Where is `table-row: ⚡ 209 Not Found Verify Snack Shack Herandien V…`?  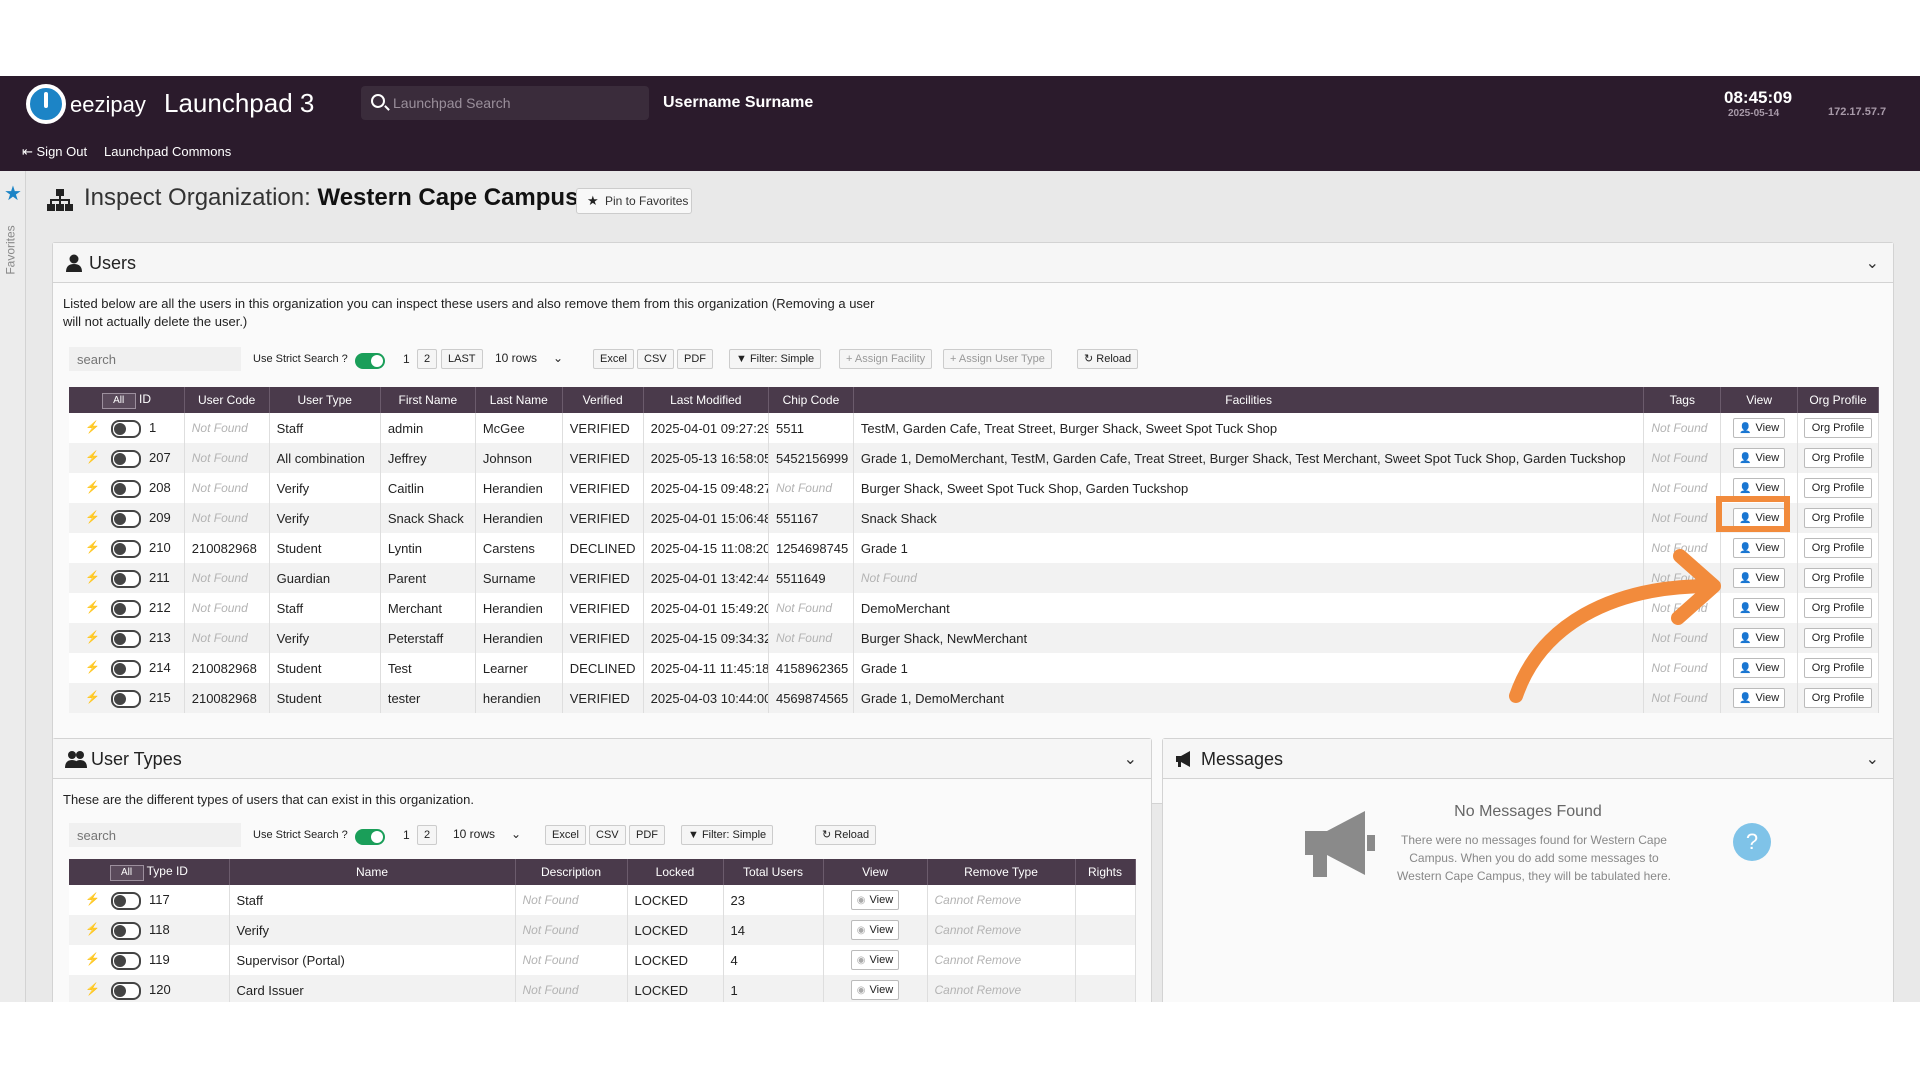 table-row: ⚡ 209 Not Found Verify Snack Shack Herandien V… is located at coordinates (974, 518).